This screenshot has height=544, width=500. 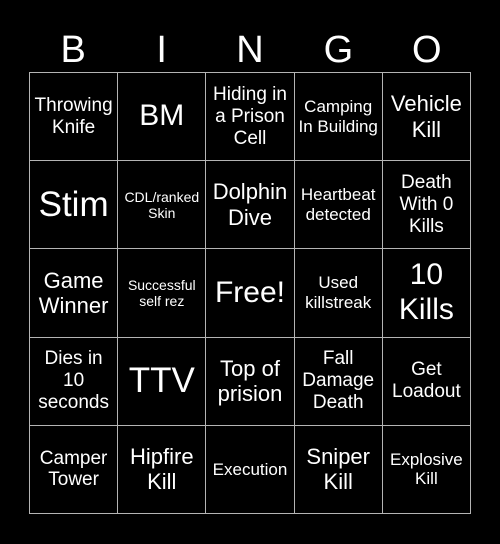 I want to click on bingo-cell: Death With 0 Kills, so click(x=426, y=205).